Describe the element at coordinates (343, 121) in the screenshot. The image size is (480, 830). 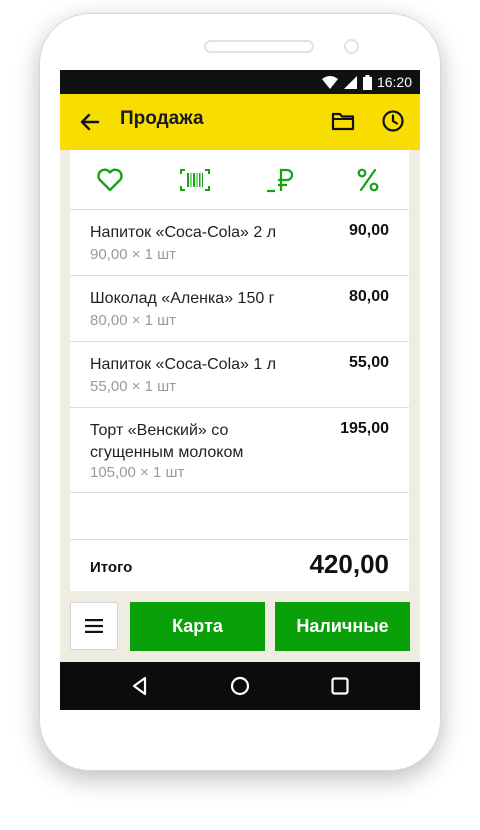
I see `folder-icon` at that location.